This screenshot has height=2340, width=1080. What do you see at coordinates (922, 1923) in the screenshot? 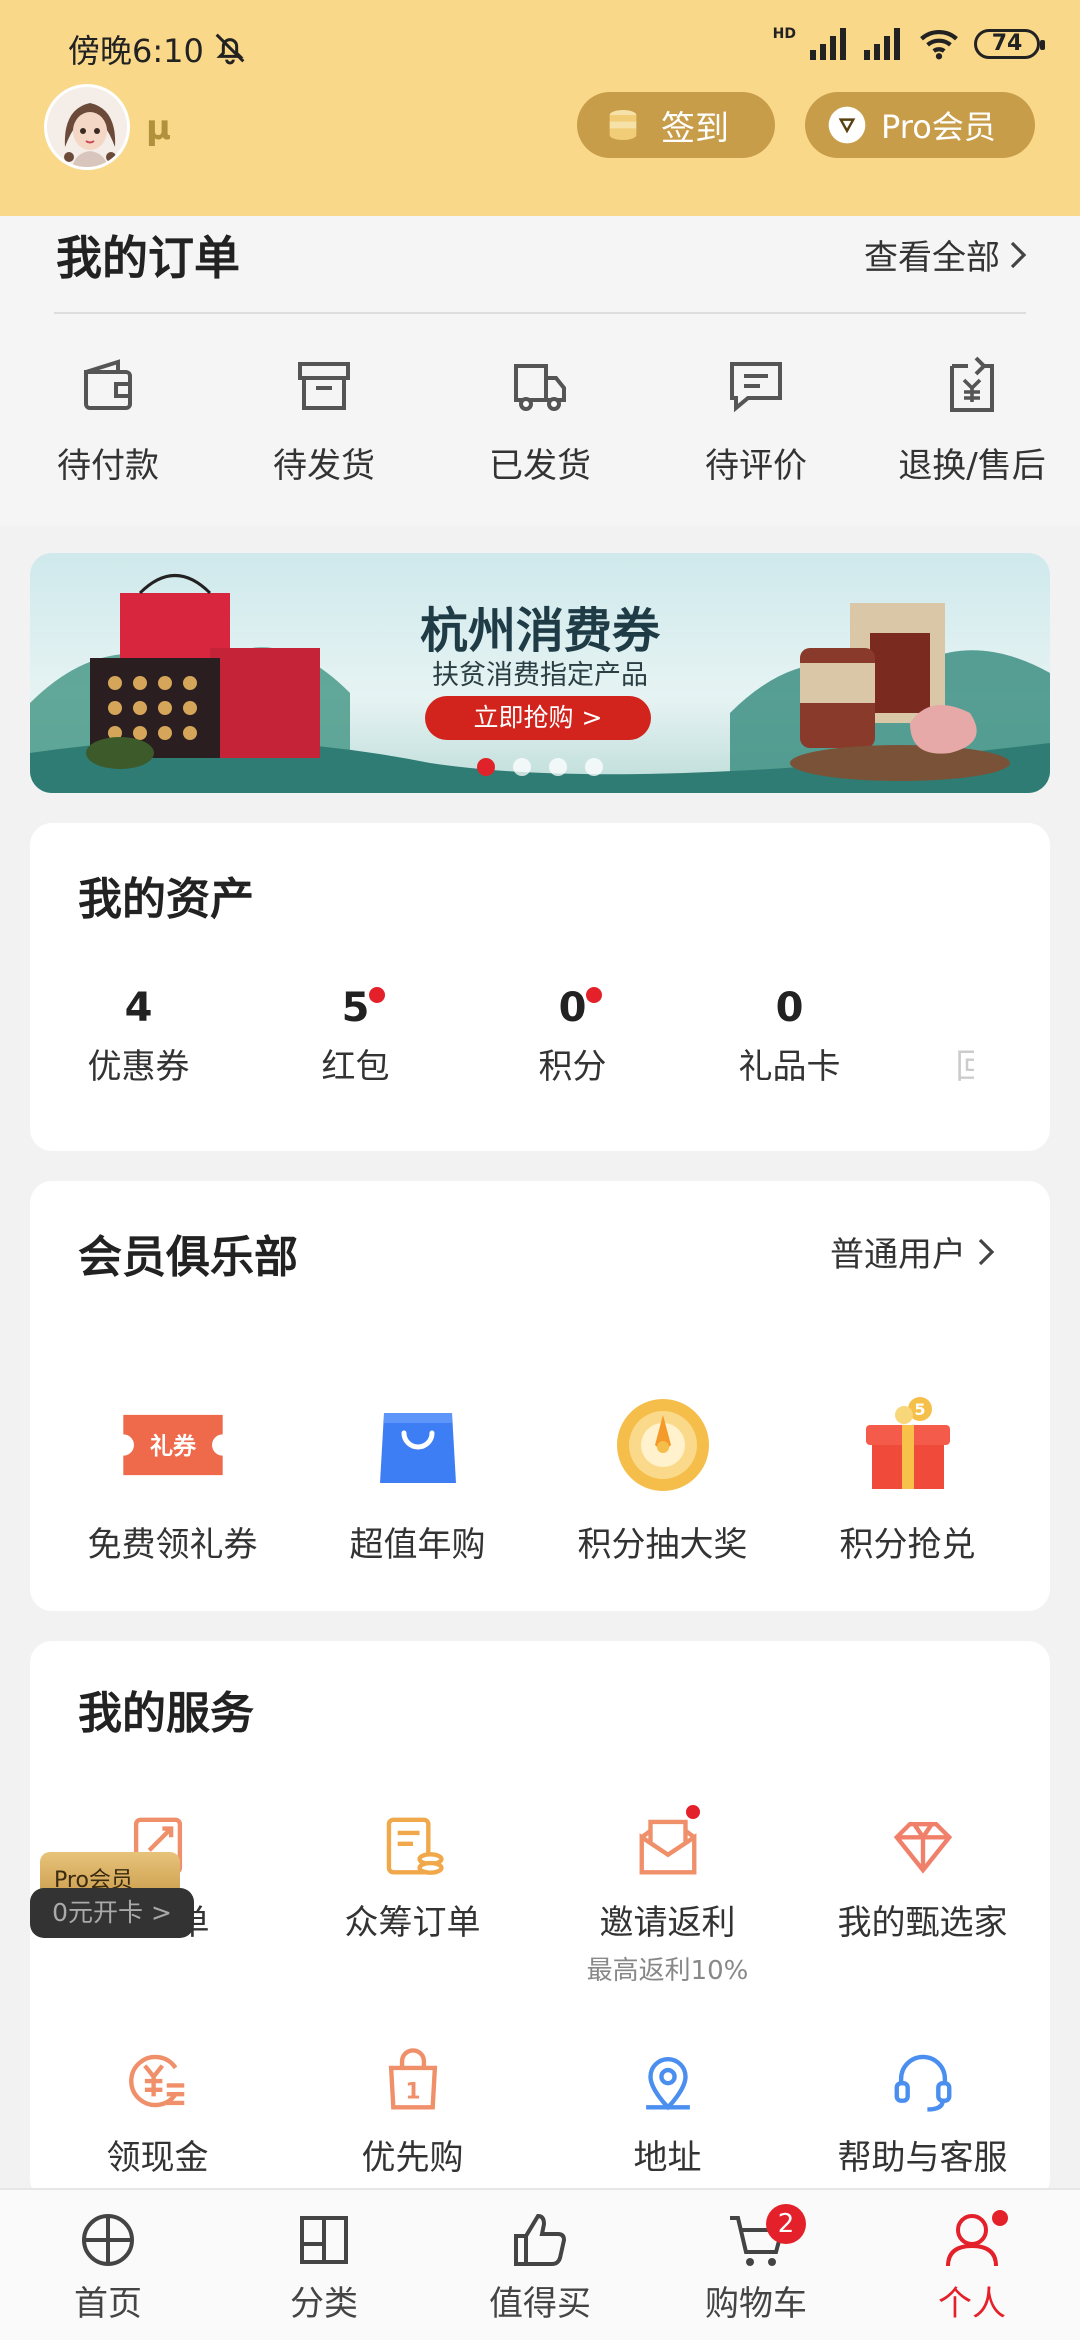
I see `service-label: 我的甄选家` at bounding box center [922, 1923].